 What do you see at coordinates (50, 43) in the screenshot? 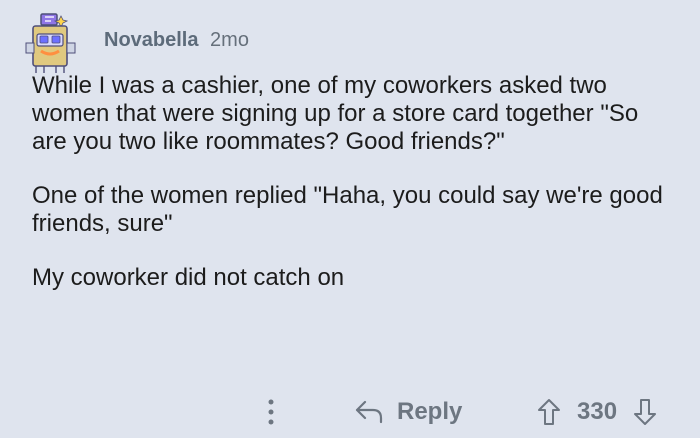
I see `avatar-robot-icon` at bounding box center [50, 43].